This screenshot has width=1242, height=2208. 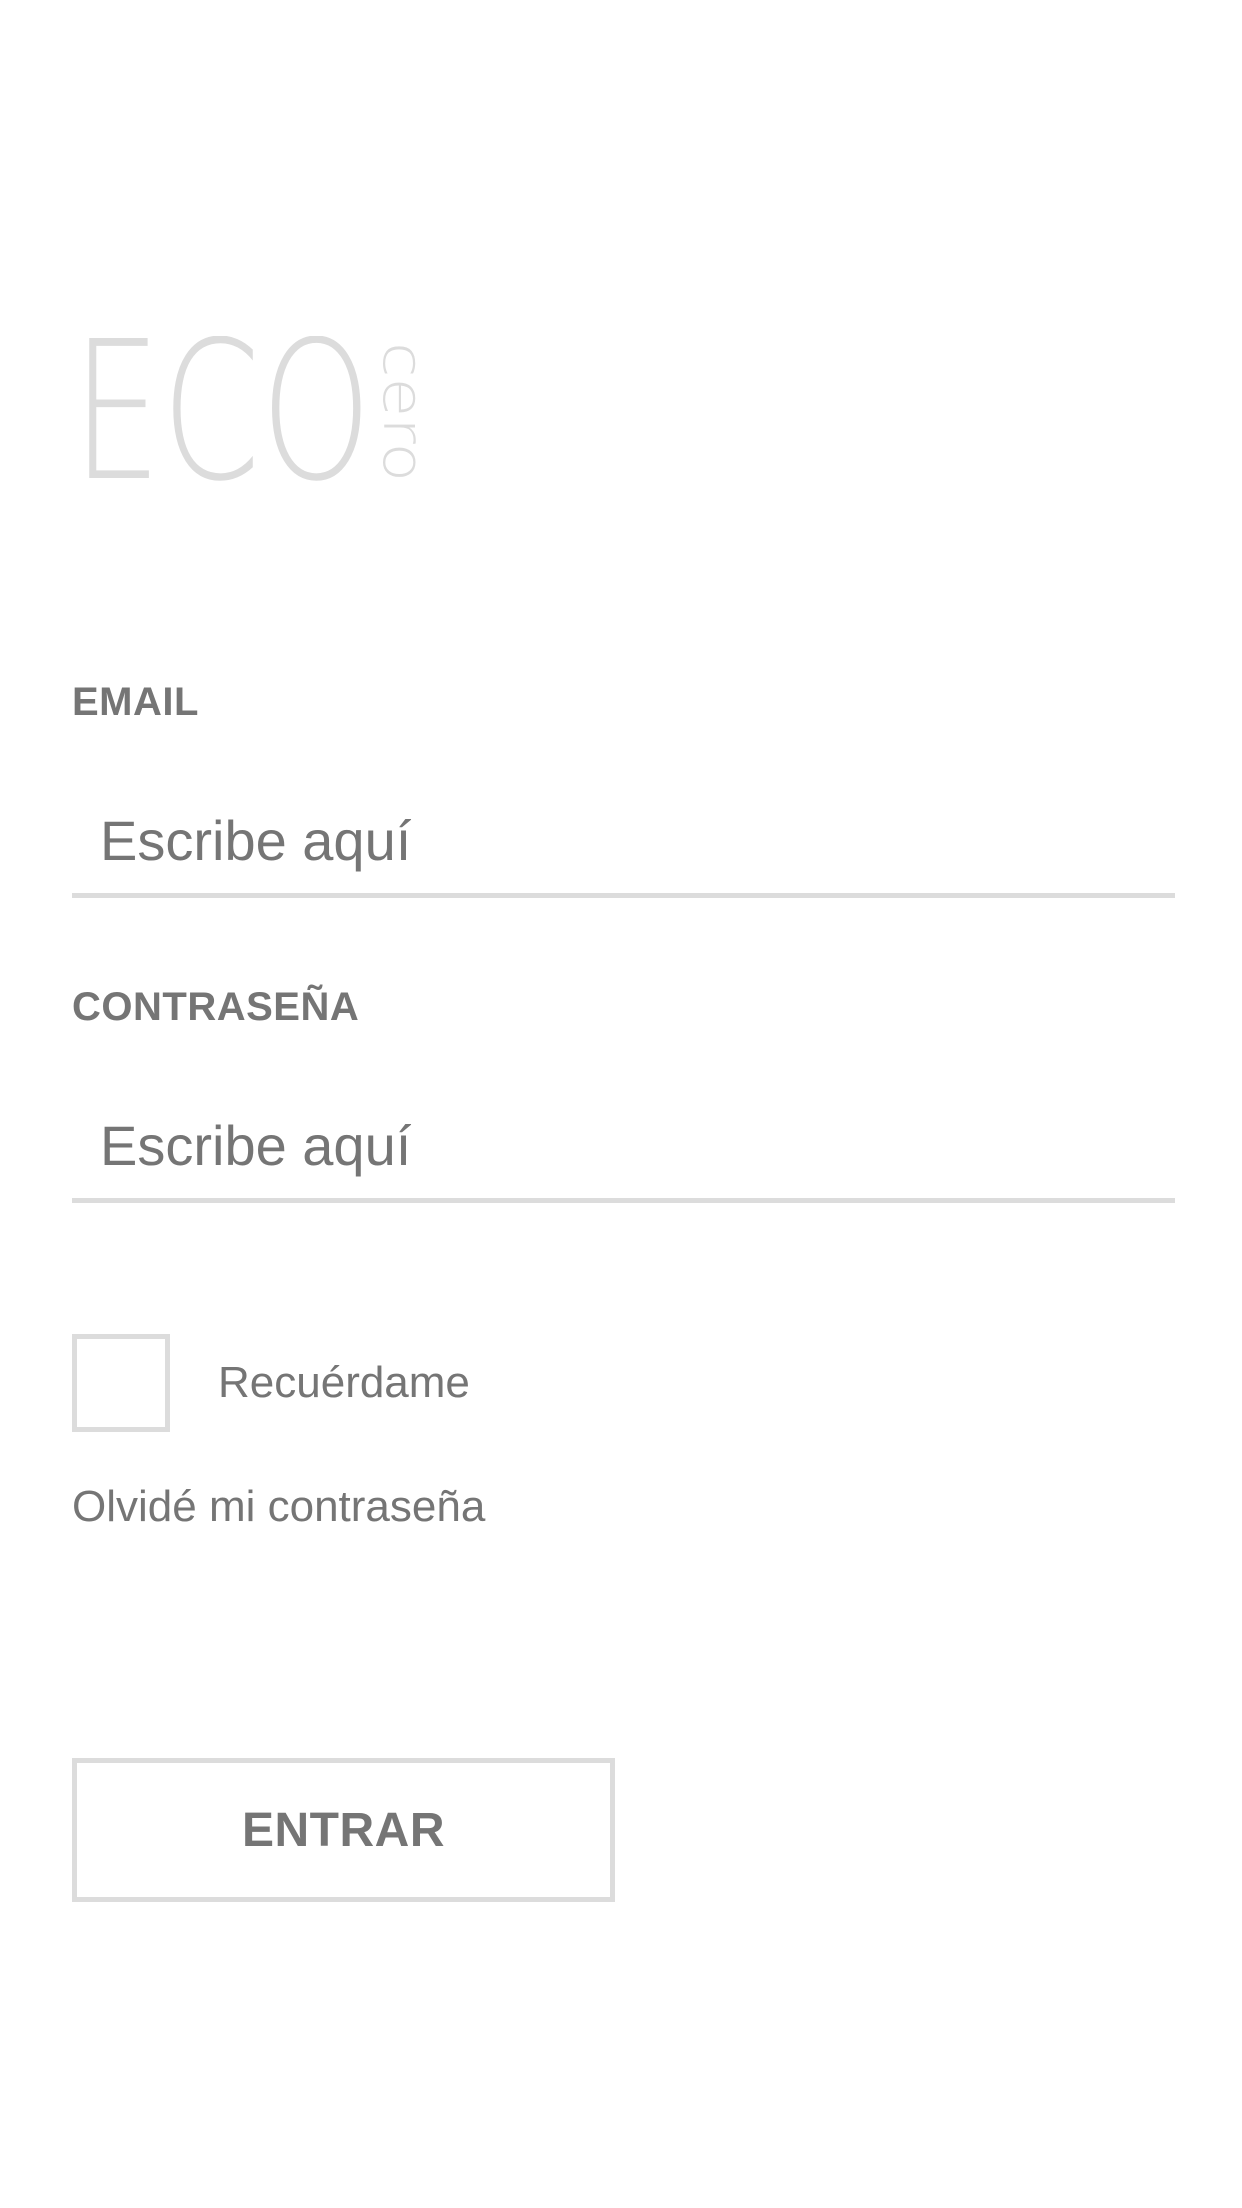 I want to click on password-field, so click(x=623, y=1148).